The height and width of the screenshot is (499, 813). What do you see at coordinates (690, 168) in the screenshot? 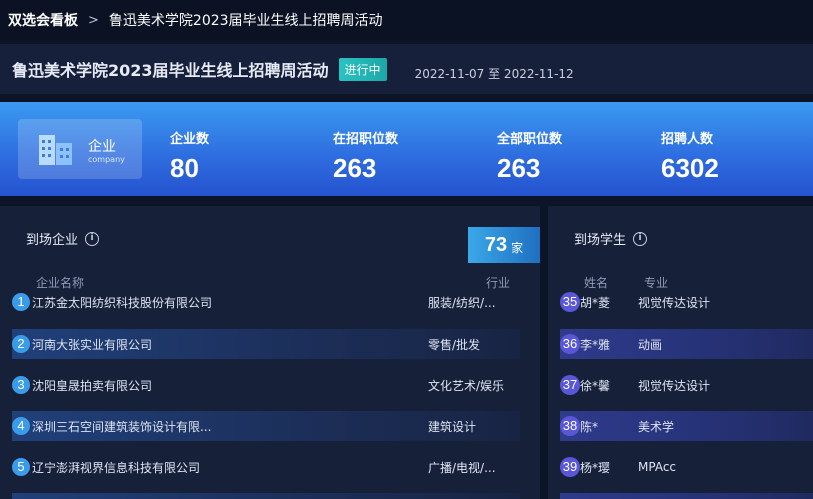
I see `stat-value: 6302` at bounding box center [690, 168].